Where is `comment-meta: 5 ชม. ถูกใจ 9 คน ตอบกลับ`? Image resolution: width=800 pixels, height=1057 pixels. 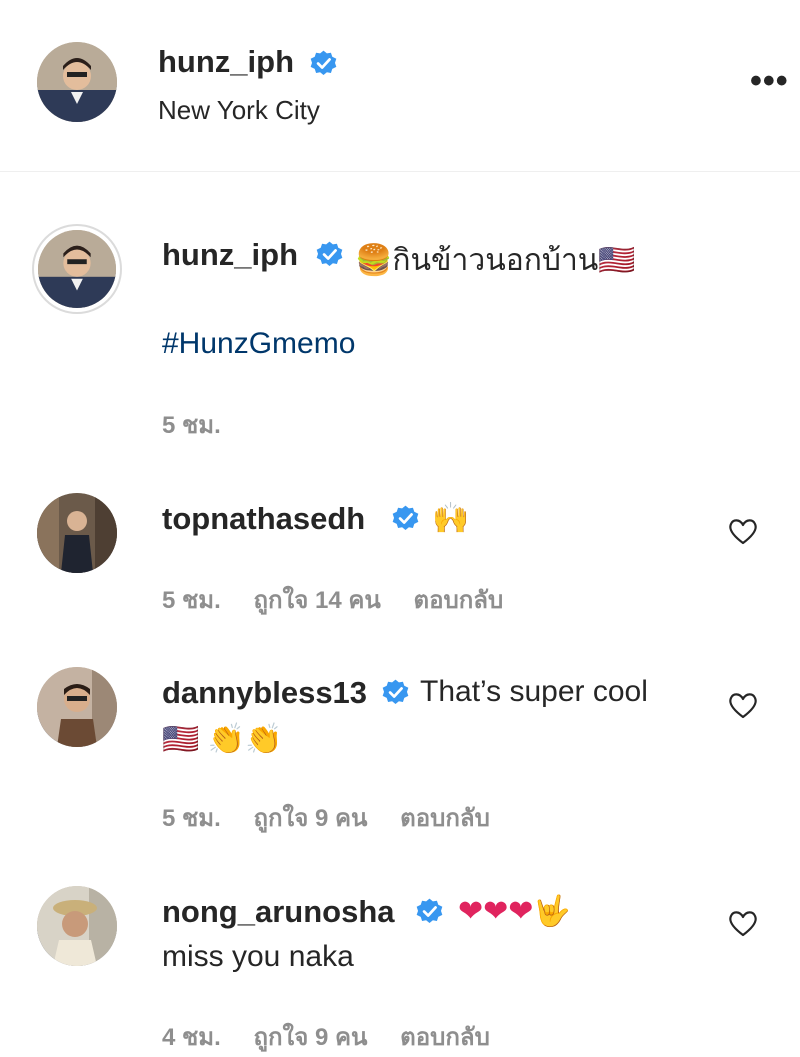
comment-meta: 5 ชม. ถูกใจ 9 คน ตอบกลับ is located at coordinates (339, 817).